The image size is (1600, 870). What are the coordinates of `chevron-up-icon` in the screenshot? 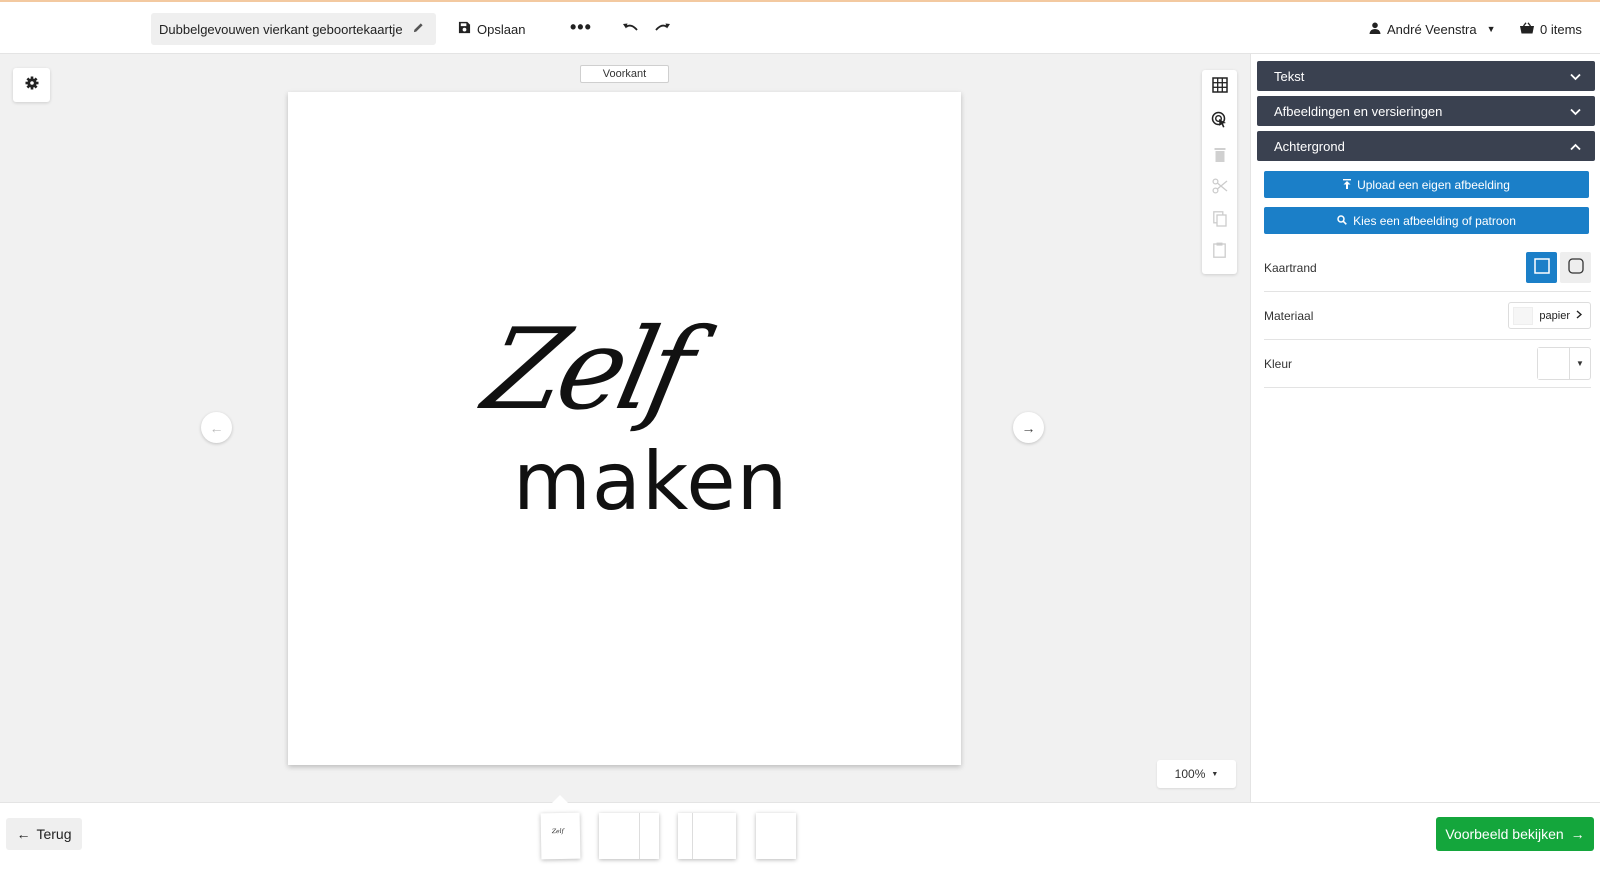 It's located at (1575, 146).